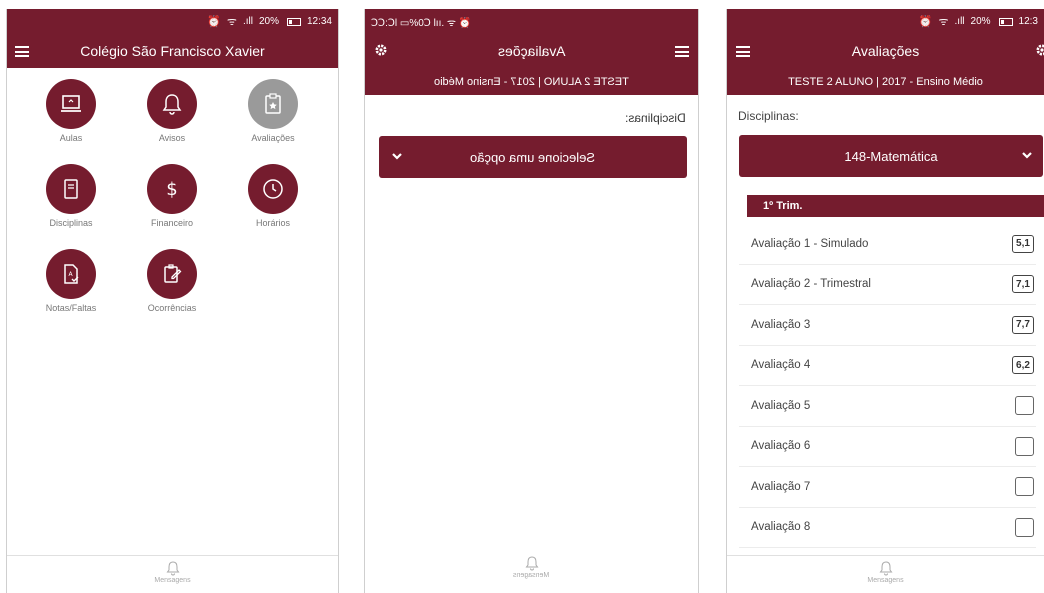  I want to click on tile-label: Avisos, so click(172, 138).